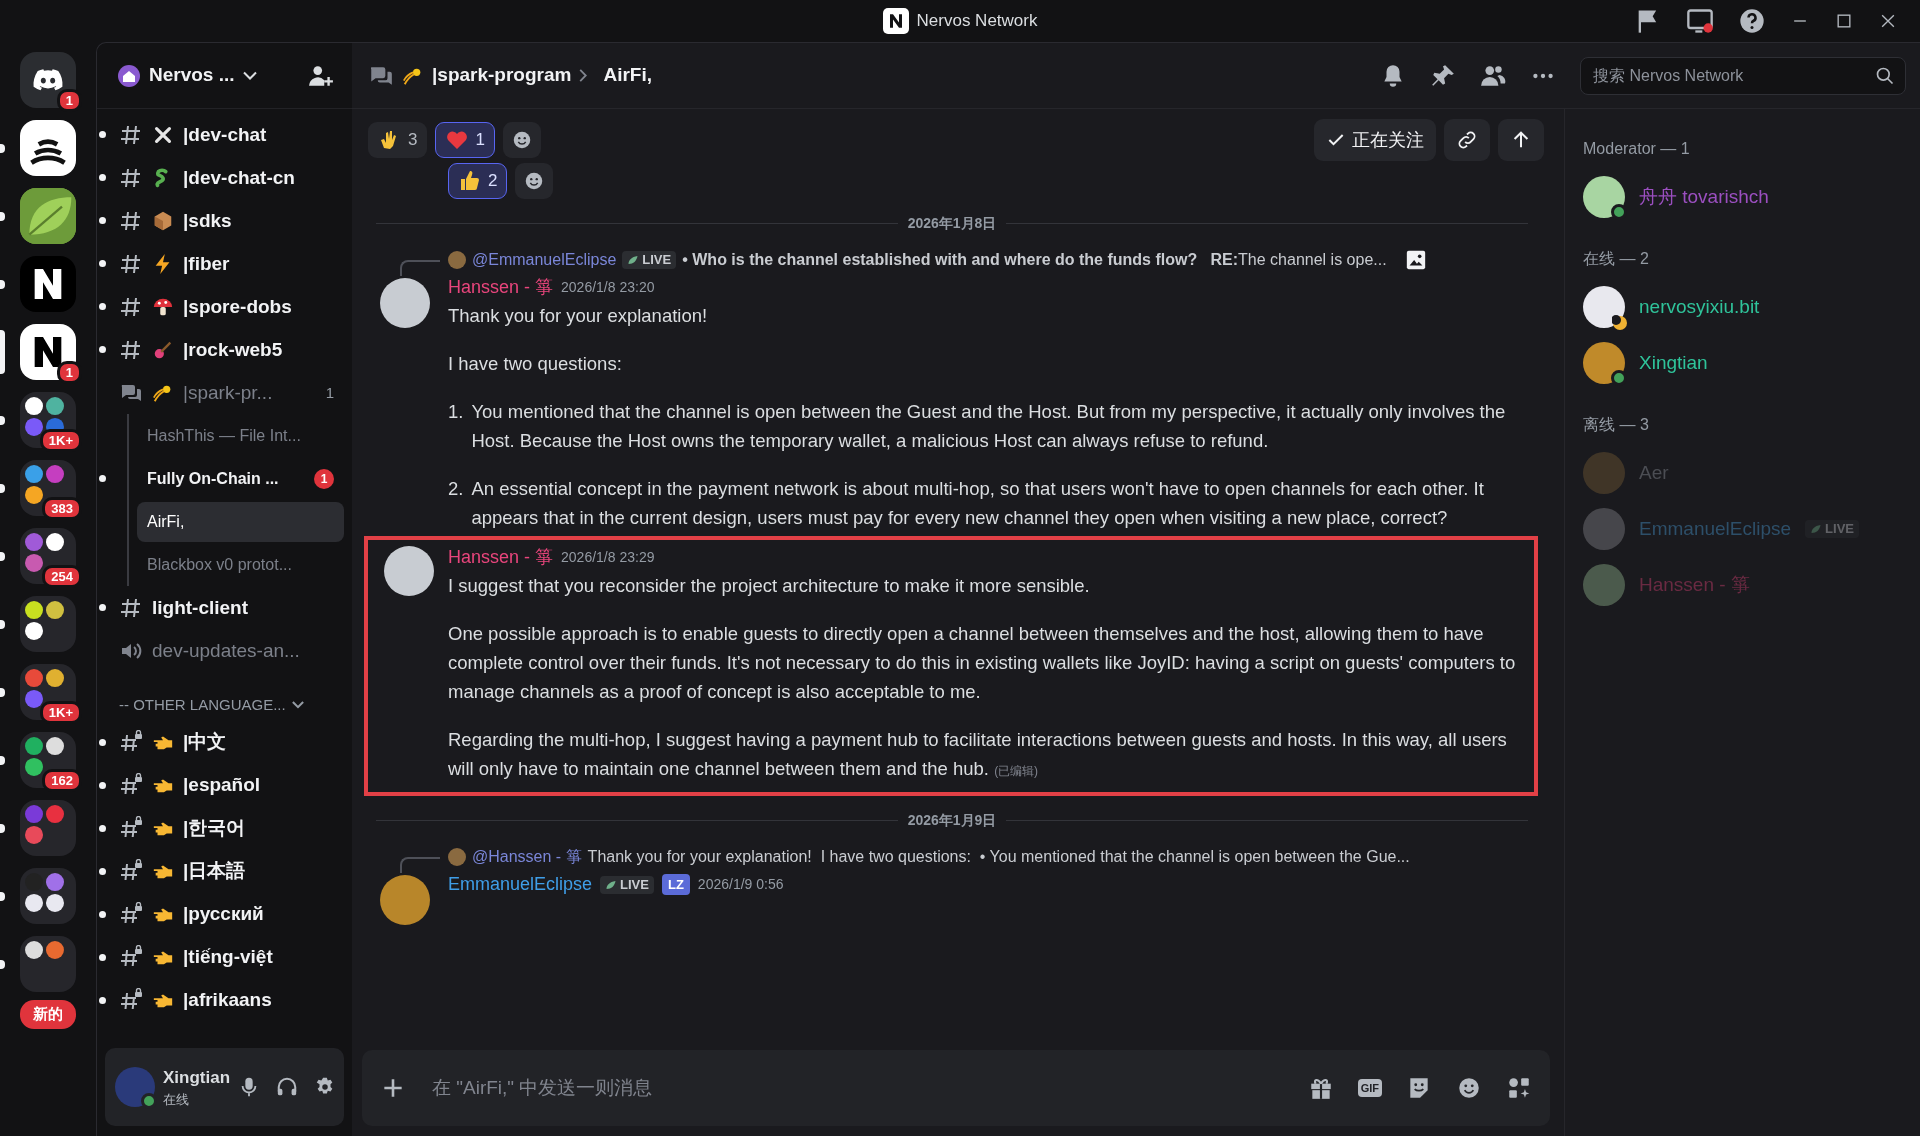 The height and width of the screenshot is (1136, 1920). I want to click on reaction-button: 3, so click(398, 140).